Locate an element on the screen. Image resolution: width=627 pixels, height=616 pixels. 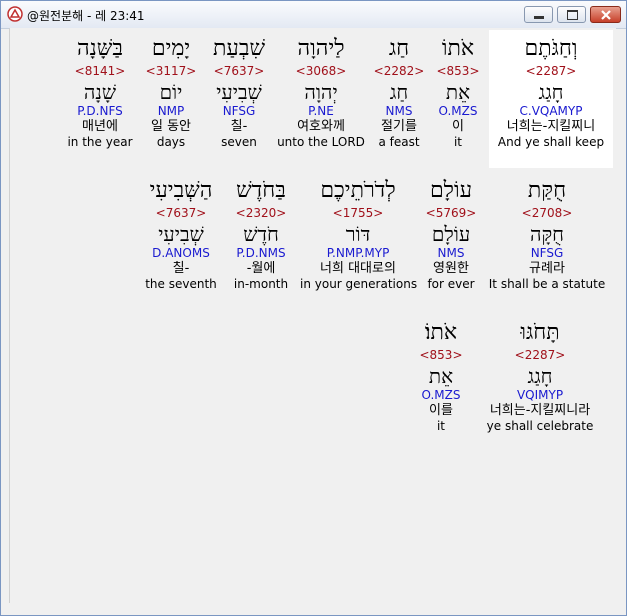
word-block: אֹתוֹ <853> אֵת O.MZS 이 it is located at coordinates (458, 99).